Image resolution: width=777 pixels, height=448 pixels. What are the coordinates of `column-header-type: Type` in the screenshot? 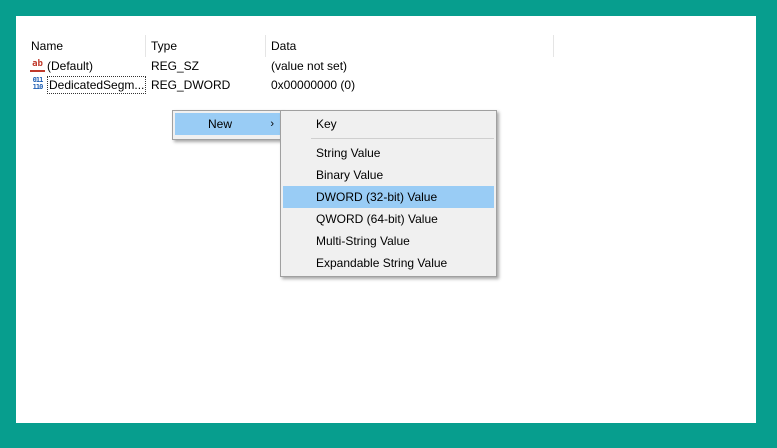 It's located at (206, 46).